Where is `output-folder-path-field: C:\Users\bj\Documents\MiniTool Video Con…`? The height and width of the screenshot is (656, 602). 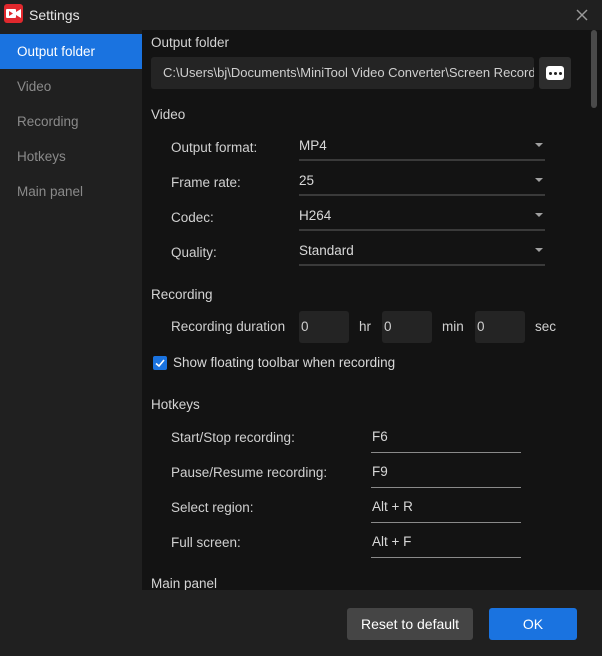 output-folder-path-field: C:\Users\bj\Documents\MiniTool Video Con… is located at coordinates (342, 73).